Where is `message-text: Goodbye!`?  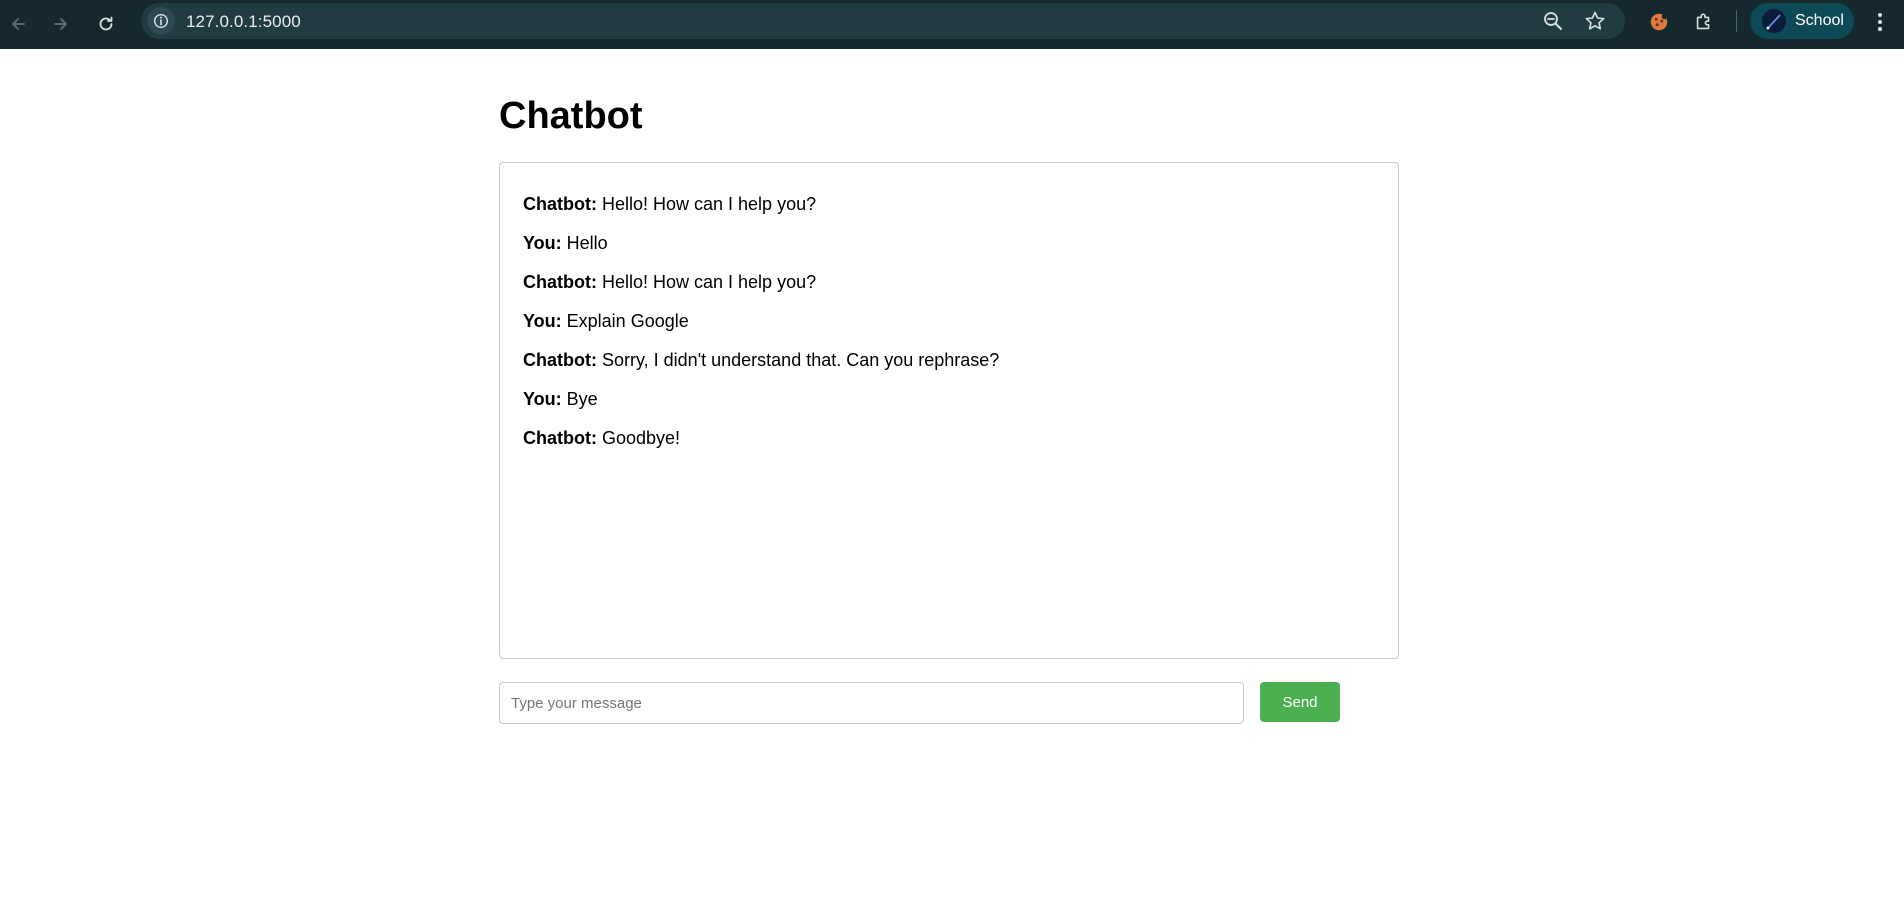
message-text: Goodbye! is located at coordinates (638, 438).